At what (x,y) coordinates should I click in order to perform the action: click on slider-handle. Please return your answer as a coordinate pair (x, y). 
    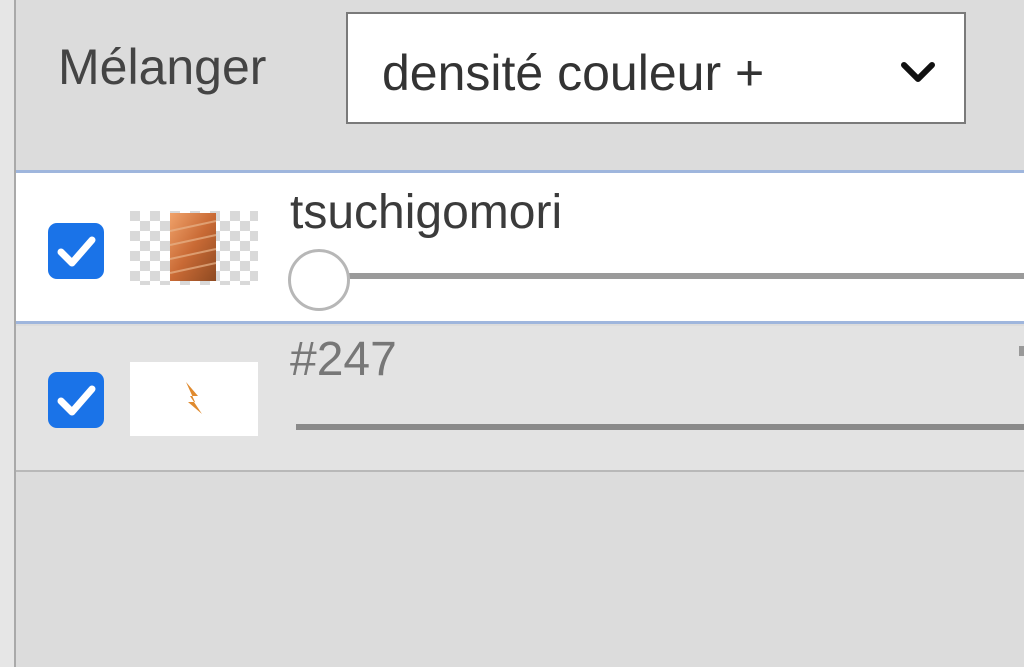
    Looking at the image, I should click on (319, 280).